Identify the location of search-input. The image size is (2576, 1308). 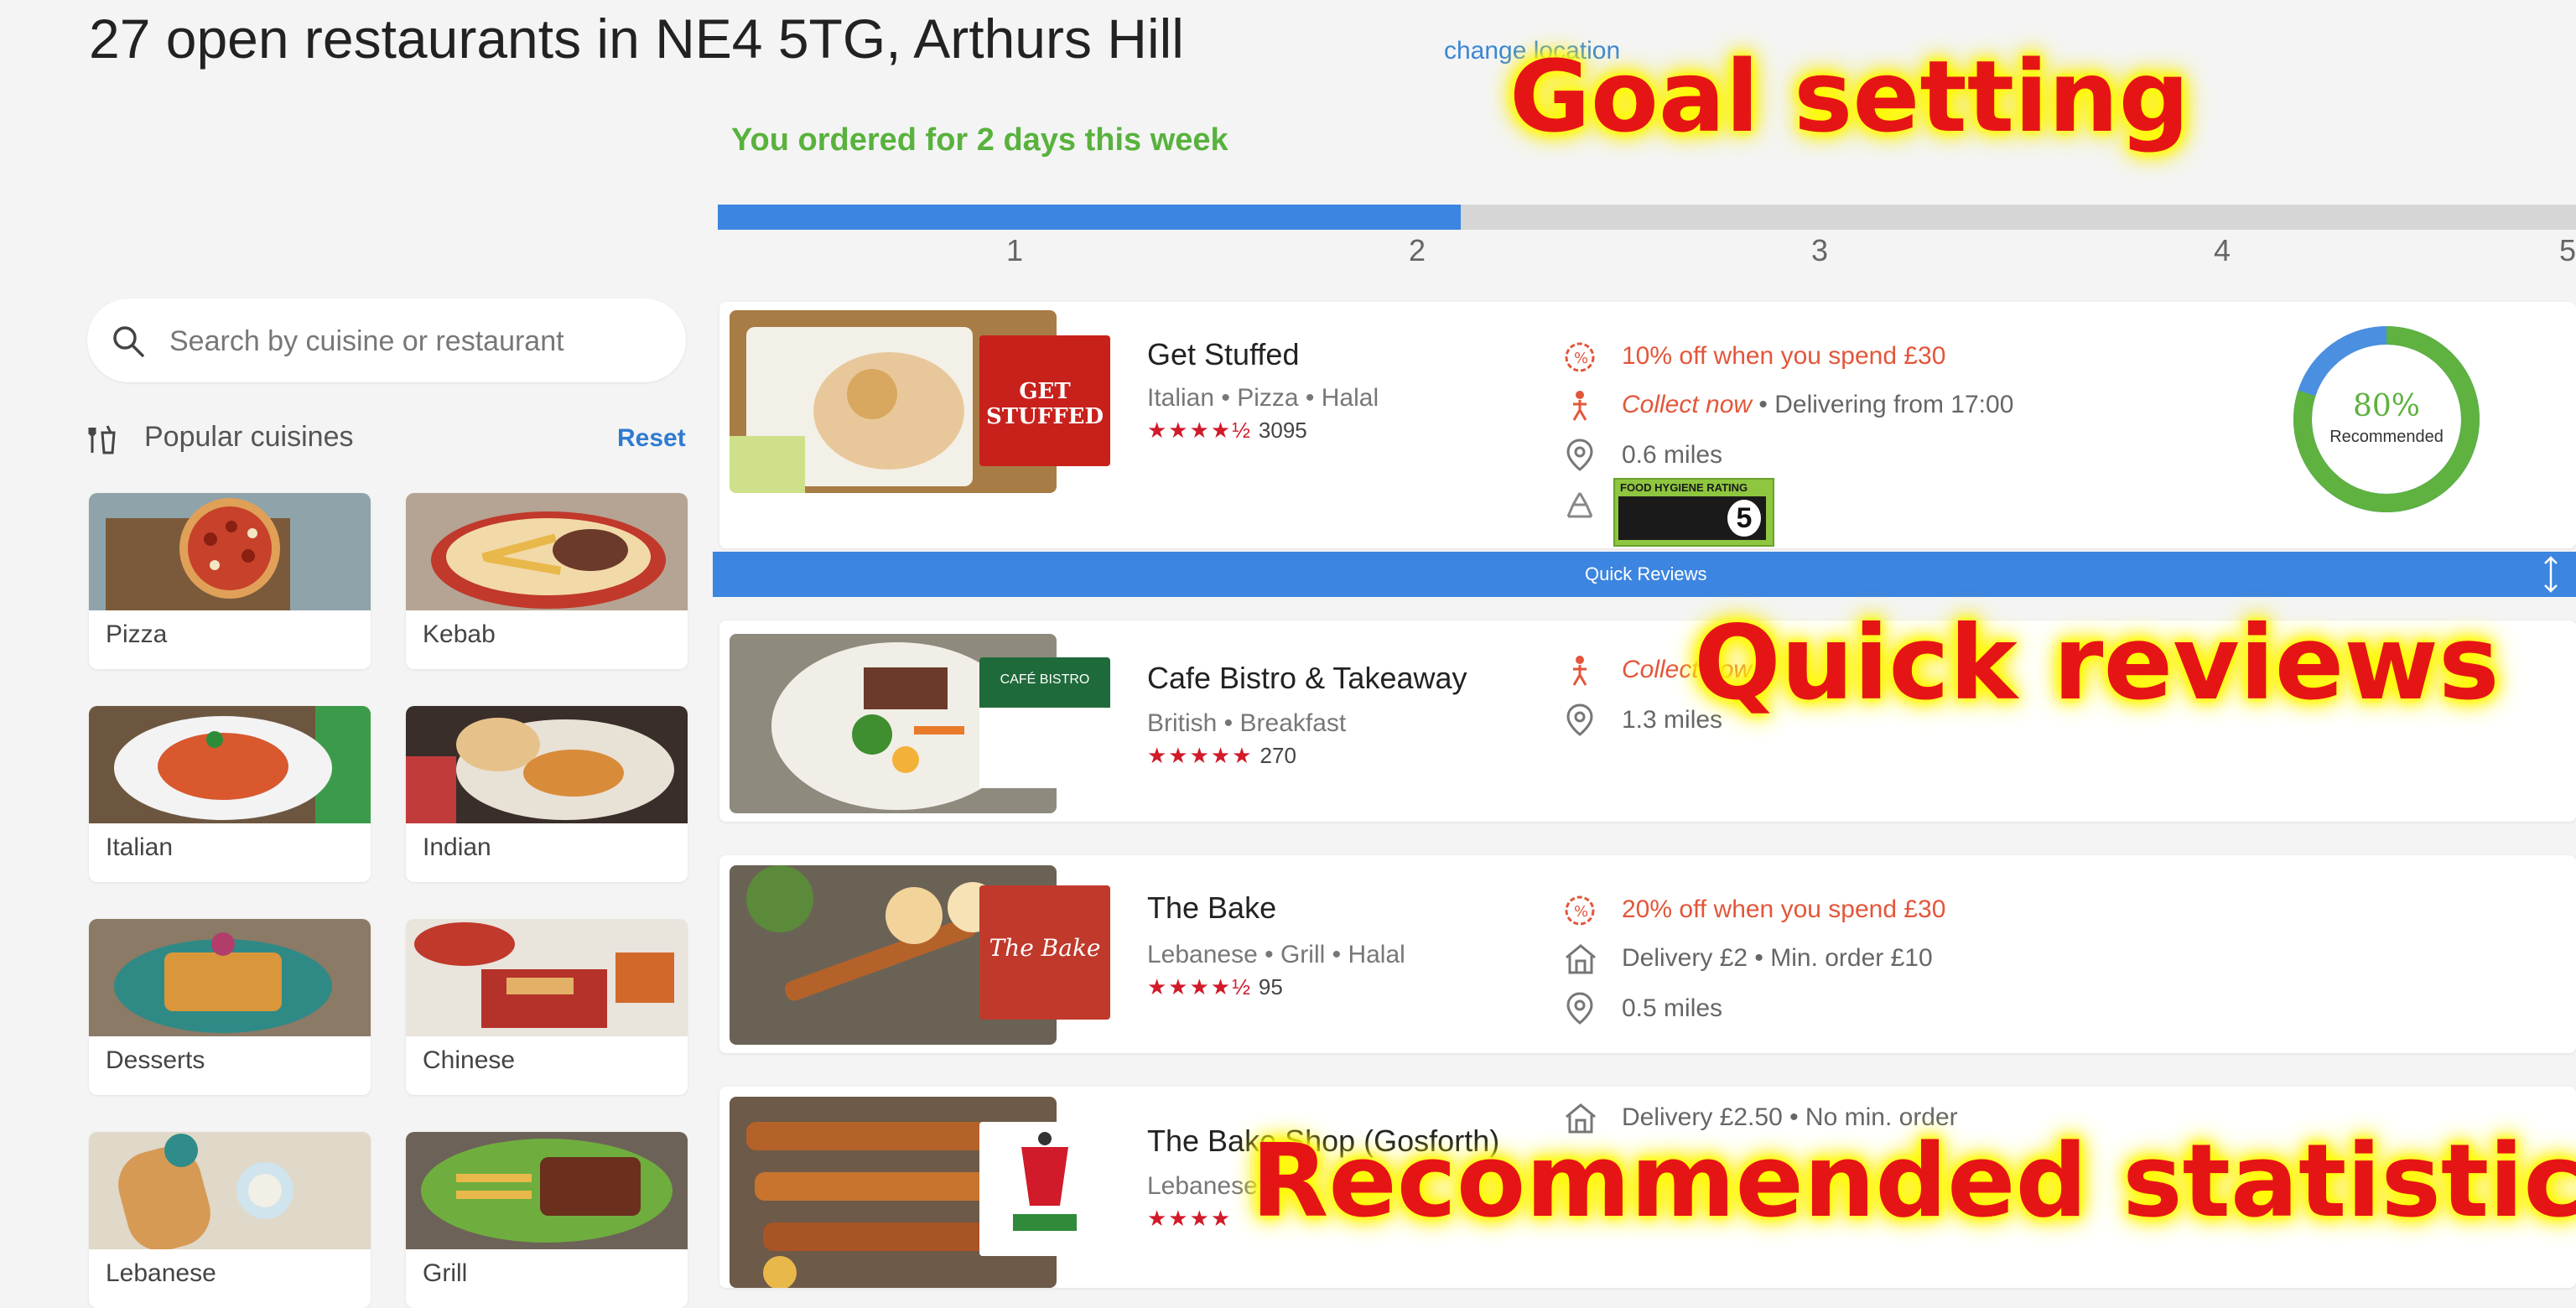
(412, 341).